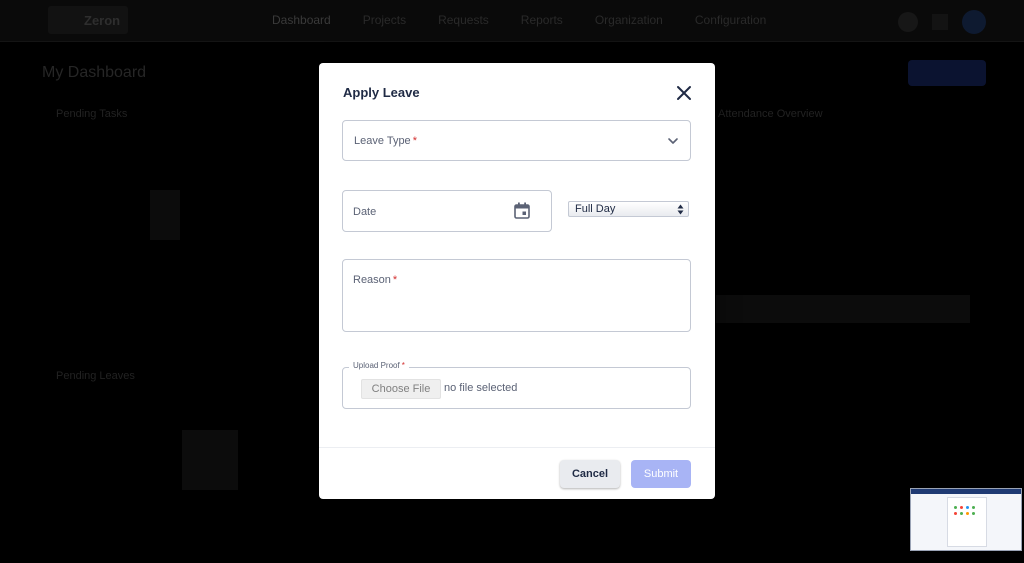  What do you see at coordinates (376, 365) in the screenshot?
I see `upload-proof-label-text: Upload Proof` at bounding box center [376, 365].